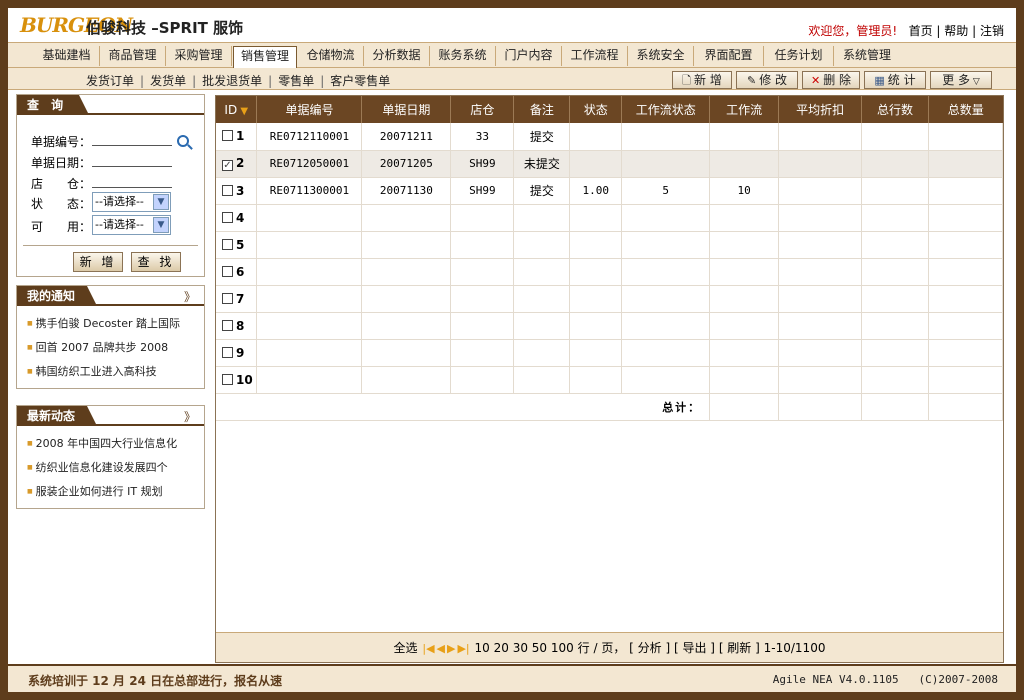 The width and height of the screenshot is (1024, 700). What do you see at coordinates (110, 468) in the screenshot?
I see `news-item: 纺织业信息化建设发展四个` at bounding box center [110, 468].